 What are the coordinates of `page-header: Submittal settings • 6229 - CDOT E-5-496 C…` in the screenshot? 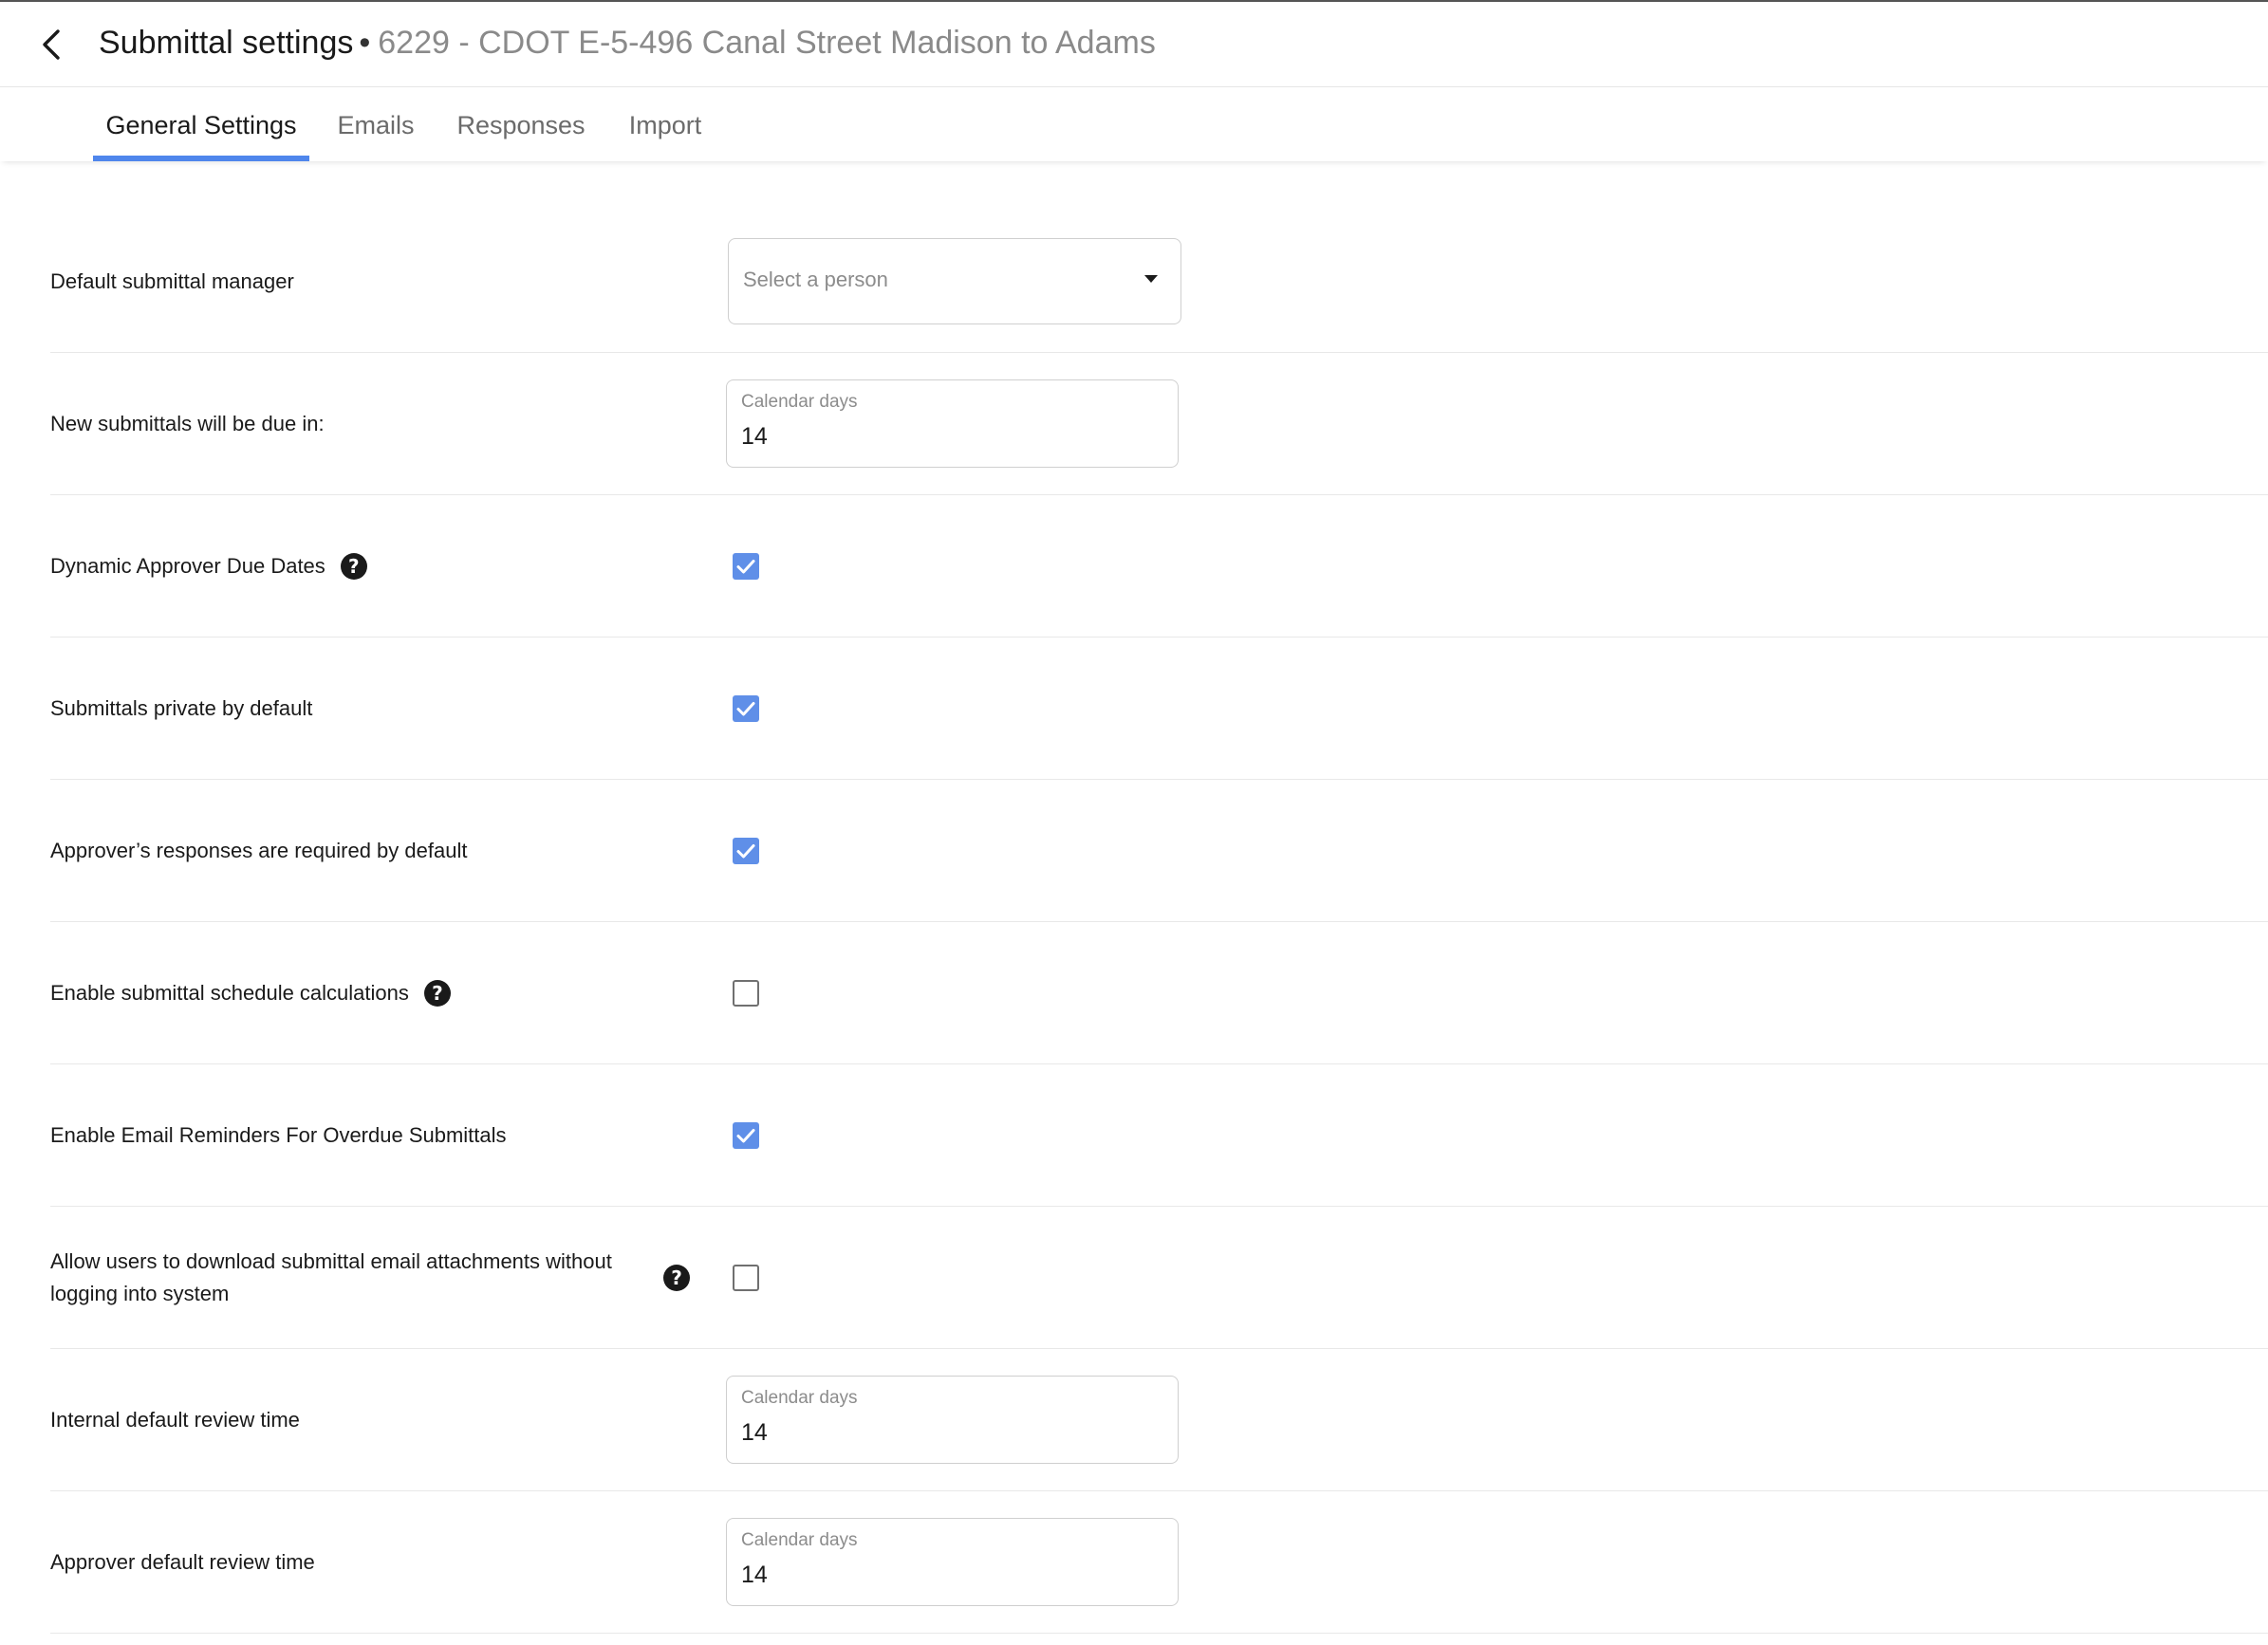 It's located at (1134, 44).